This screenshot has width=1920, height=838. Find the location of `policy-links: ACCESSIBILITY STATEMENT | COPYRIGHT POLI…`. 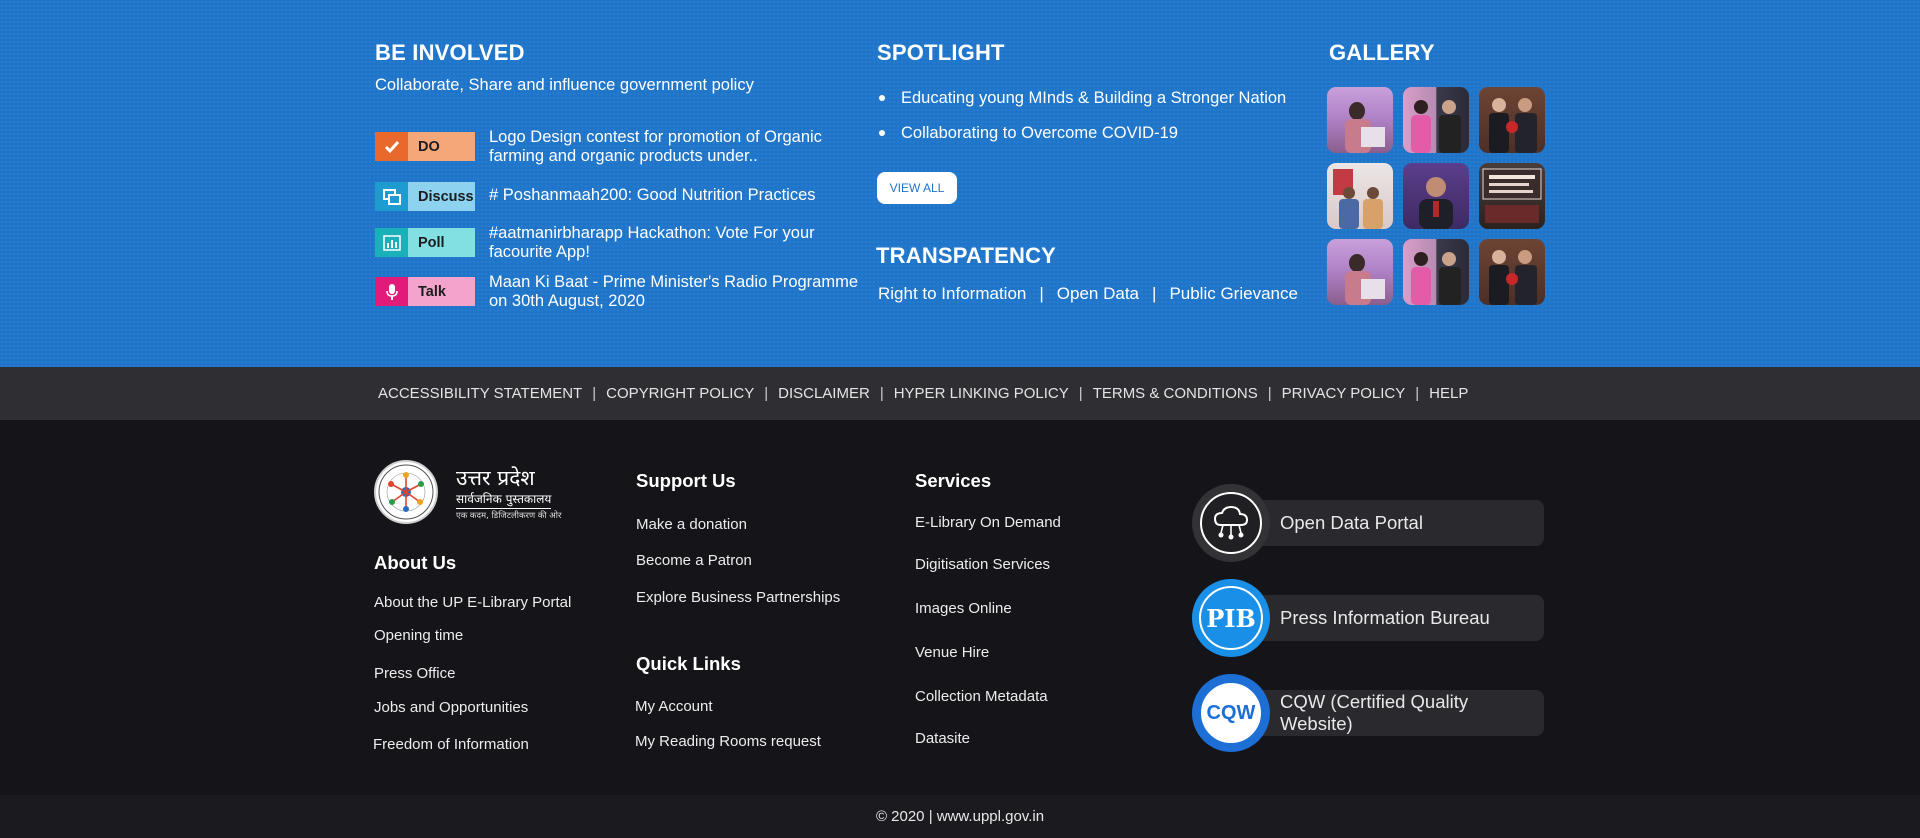

policy-links: ACCESSIBILITY STATEMENT | COPYRIGHT POLI… is located at coordinates (923, 393).